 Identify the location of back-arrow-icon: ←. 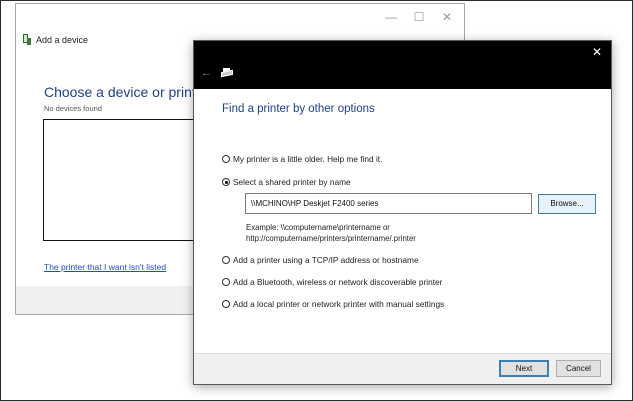
(206, 73).